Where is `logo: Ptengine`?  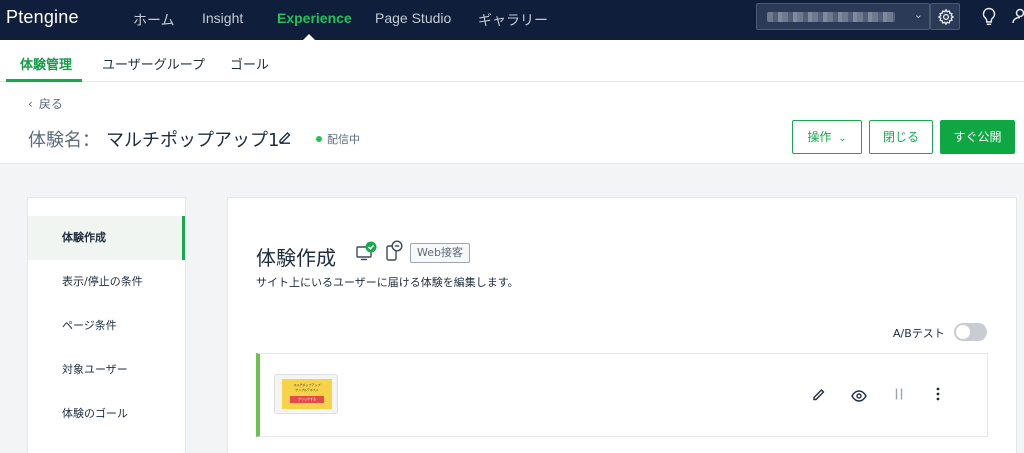
logo: Ptengine is located at coordinates (42, 17).